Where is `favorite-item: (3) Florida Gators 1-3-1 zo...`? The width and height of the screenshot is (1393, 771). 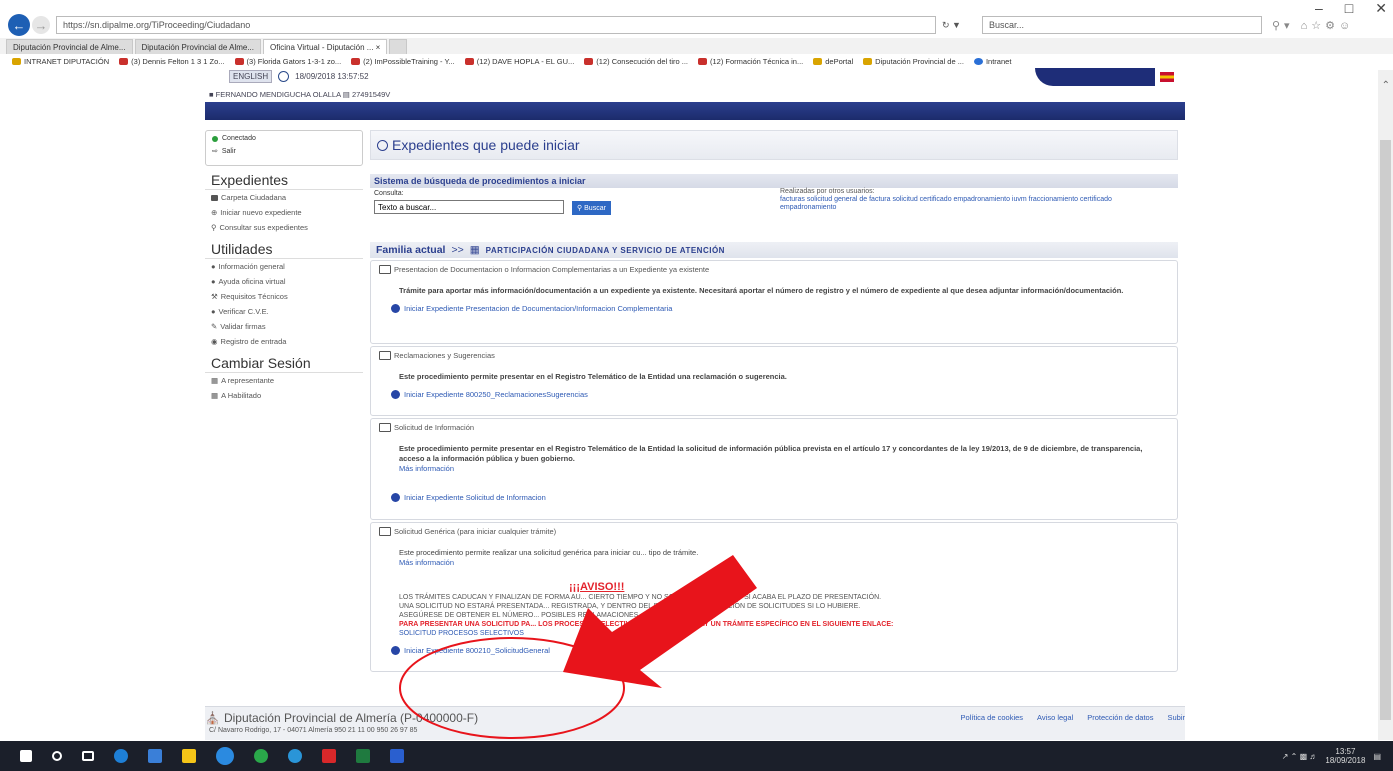 favorite-item: (3) Florida Gators 1-3-1 zo... is located at coordinates (287, 61).